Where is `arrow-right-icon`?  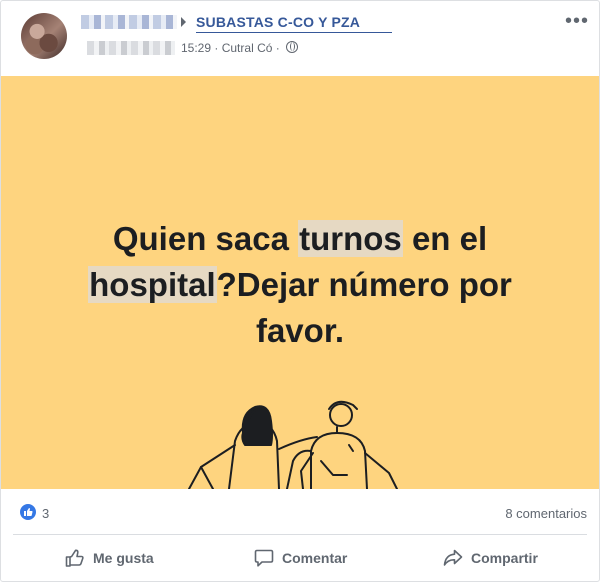
arrow-right-icon is located at coordinates (183, 22).